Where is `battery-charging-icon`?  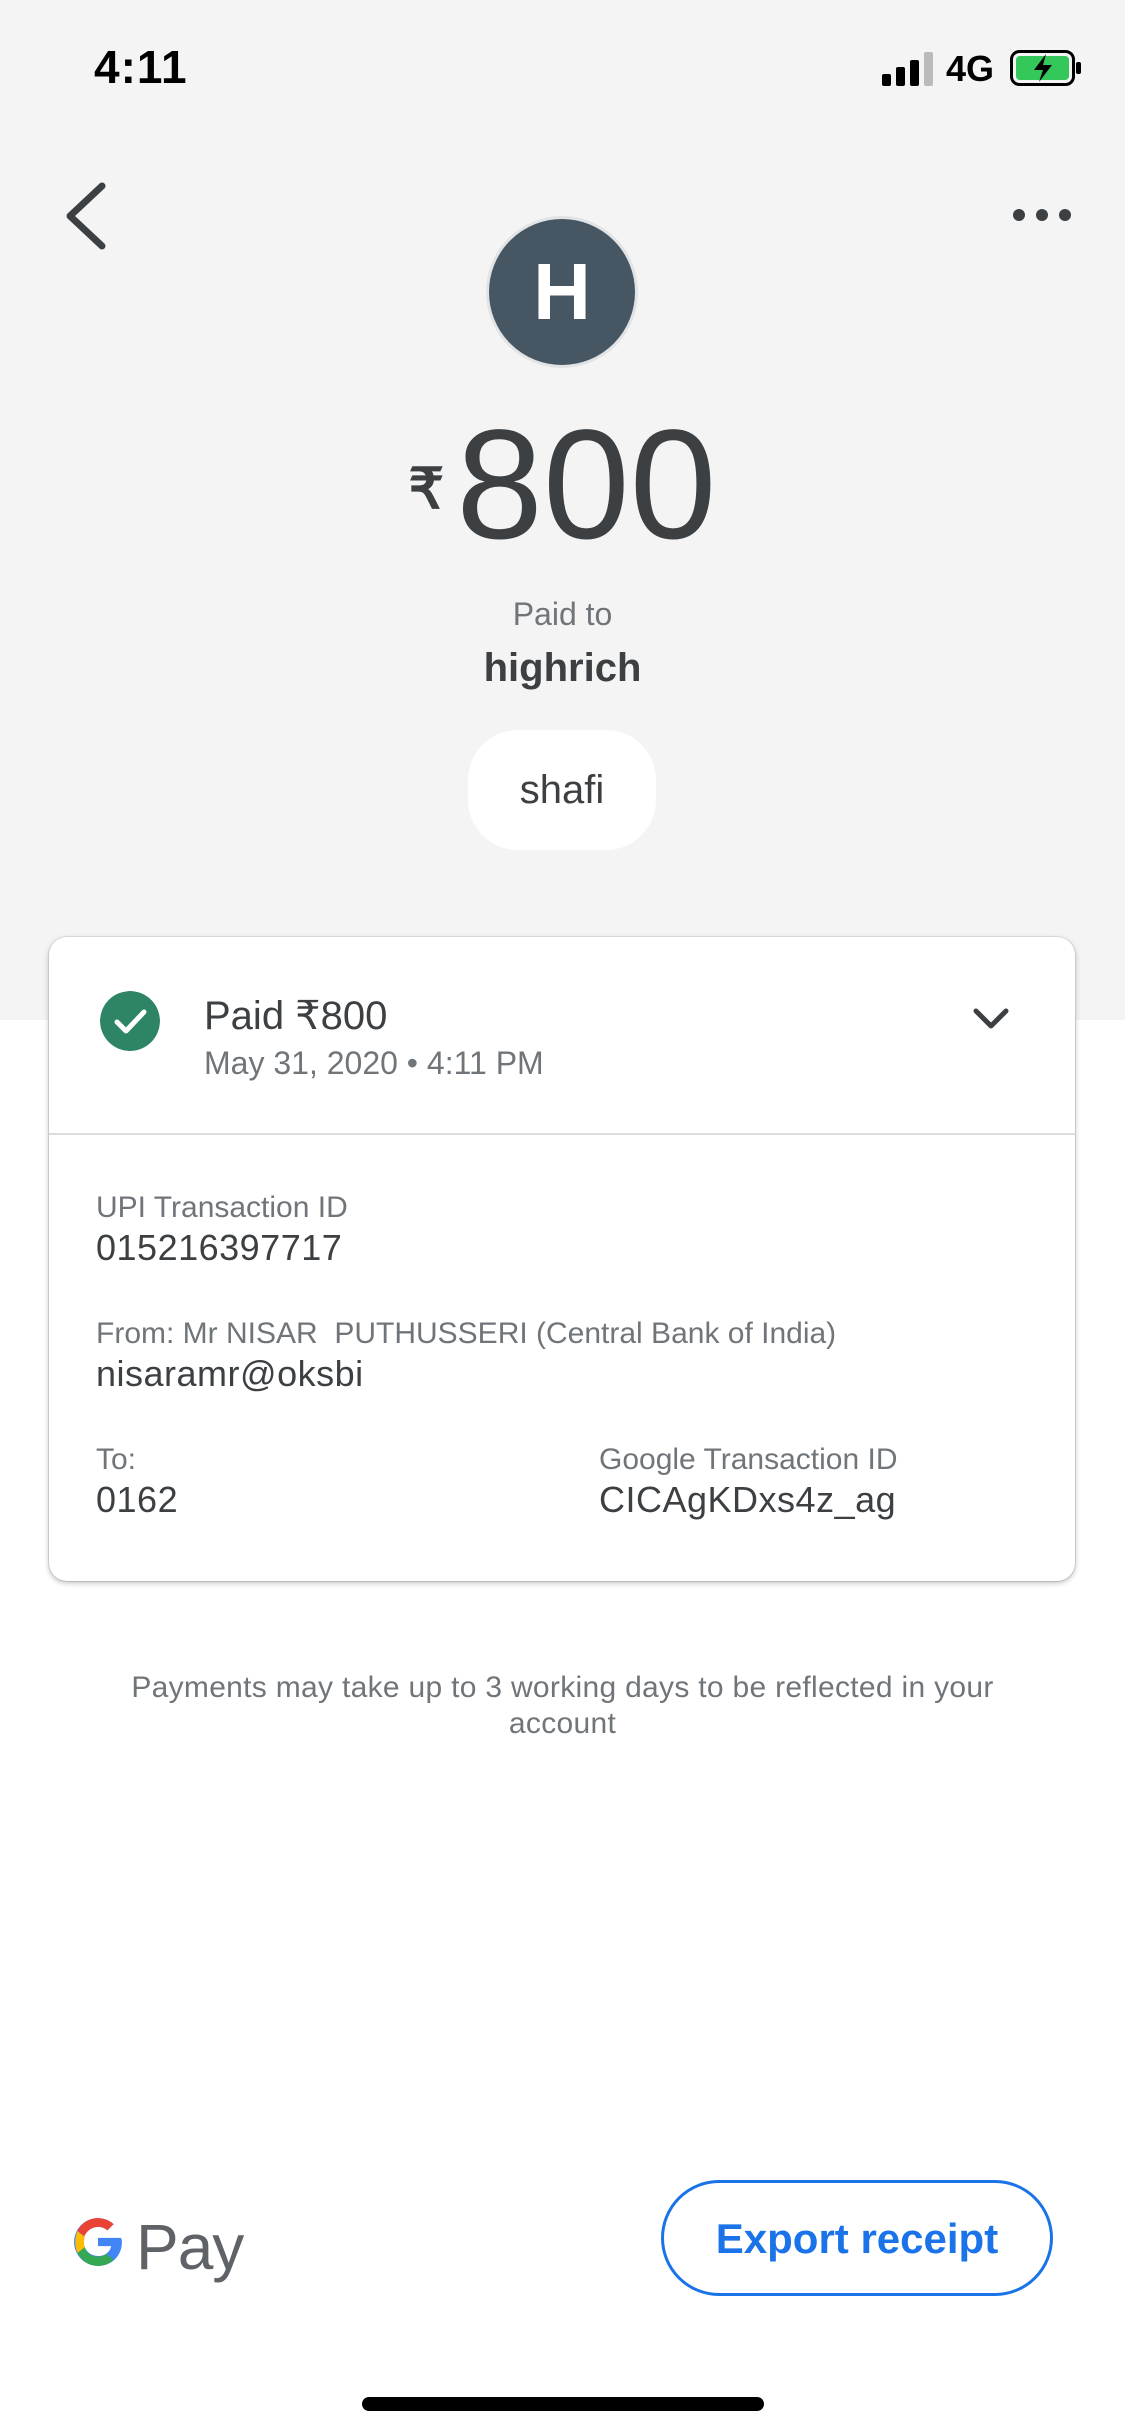 battery-charging-icon is located at coordinates (1045, 68).